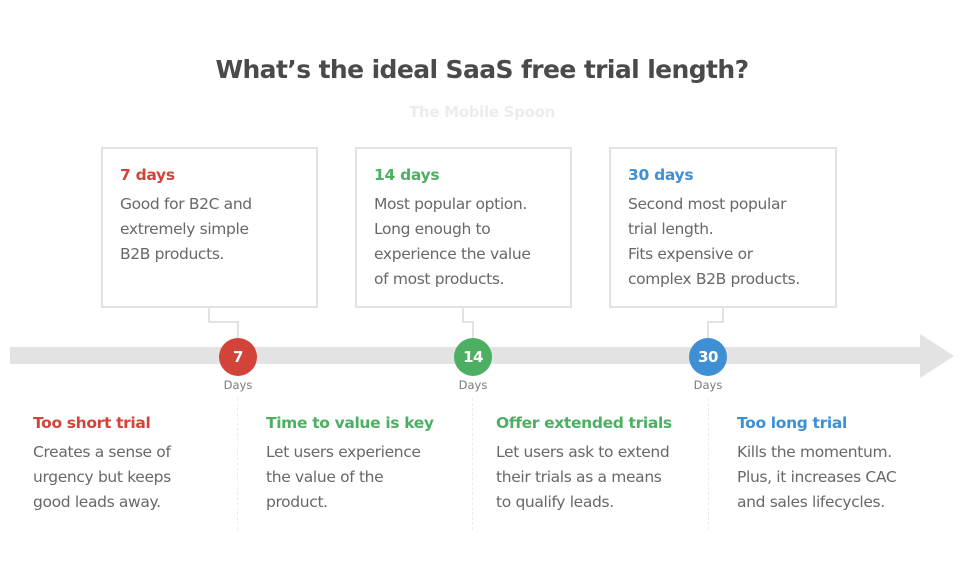 Image resolution: width=964 pixels, height=586 pixels. I want to click on trial-box-title: 7 days, so click(147, 175).